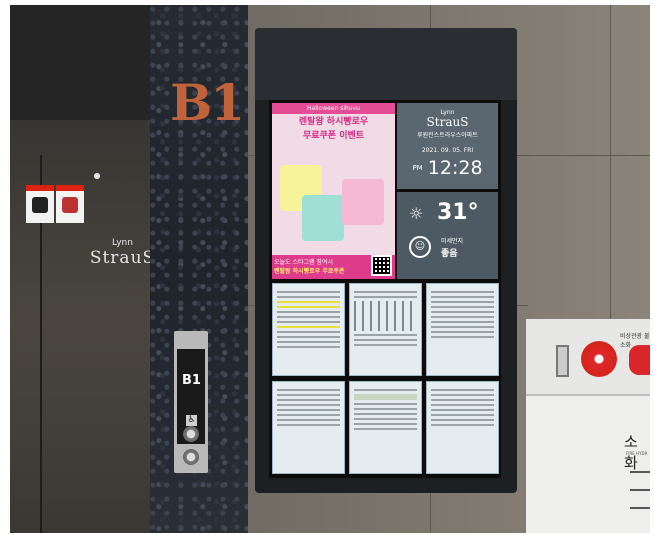 The height and width of the screenshot is (535, 653). Describe the element at coordinates (637, 453) in the screenshot. I see `fire-hydrant-sublabel: FIRE HYDR` at that location.